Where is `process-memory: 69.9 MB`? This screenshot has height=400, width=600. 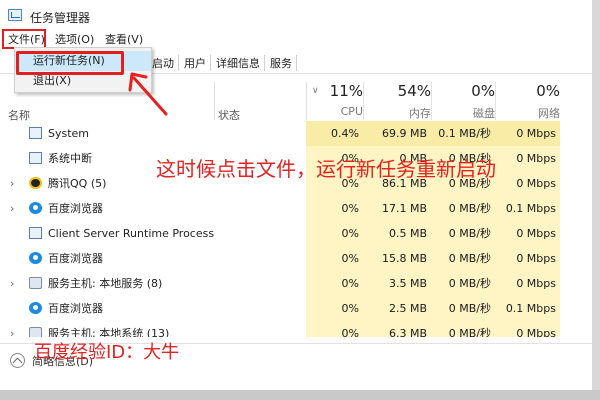 process-memory: 69.9 MB is located at coordinates (397, 133).